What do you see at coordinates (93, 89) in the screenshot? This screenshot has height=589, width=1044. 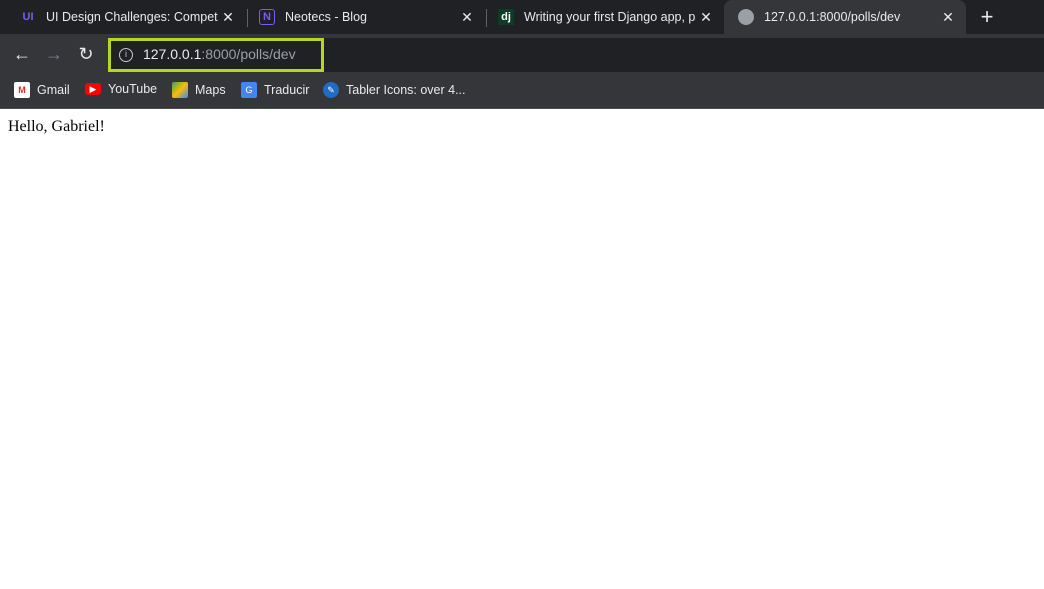 I see `youtube-icon: ▶` at bounding box center [93, 89].